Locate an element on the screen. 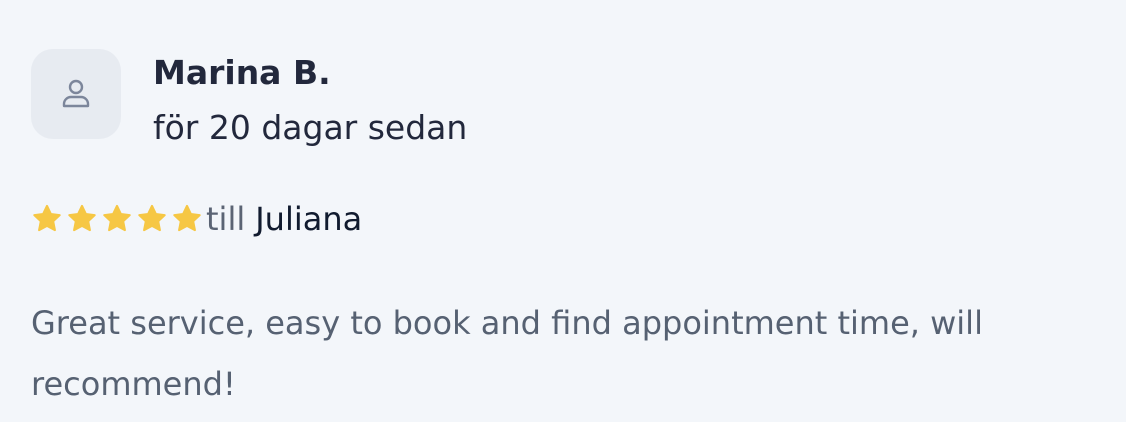  rating-row: till Juliana is located at coordinates (196, 219).